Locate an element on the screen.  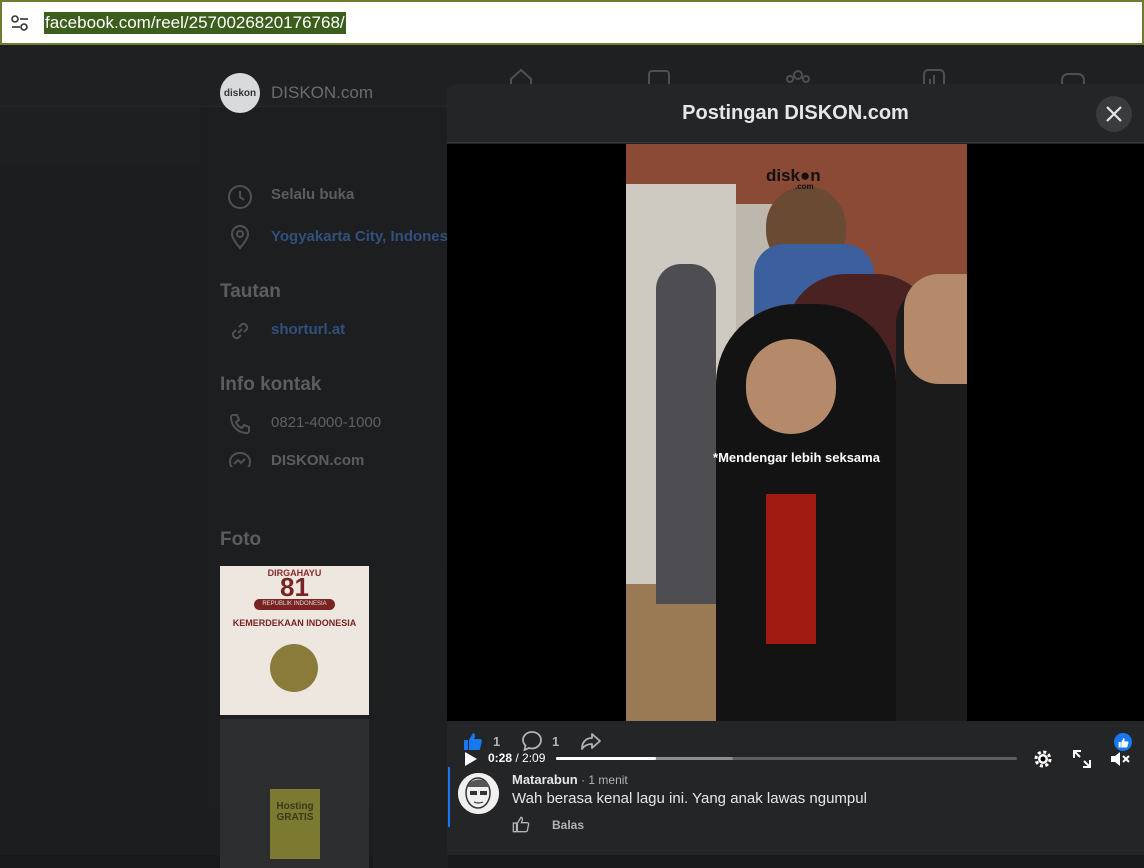
person-shape is located at coordinates (686, 434).